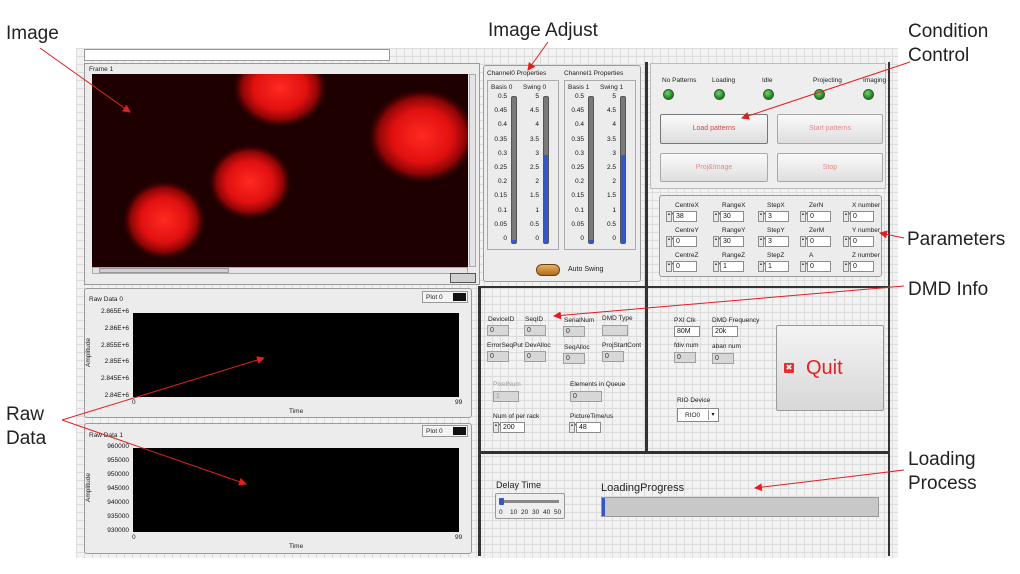 Image resolution: width=1020 pixels, height=574 pixels. Describe the element at coordinates (829, 480) in the screenshot. I see `arrow-loading-process` at that location.